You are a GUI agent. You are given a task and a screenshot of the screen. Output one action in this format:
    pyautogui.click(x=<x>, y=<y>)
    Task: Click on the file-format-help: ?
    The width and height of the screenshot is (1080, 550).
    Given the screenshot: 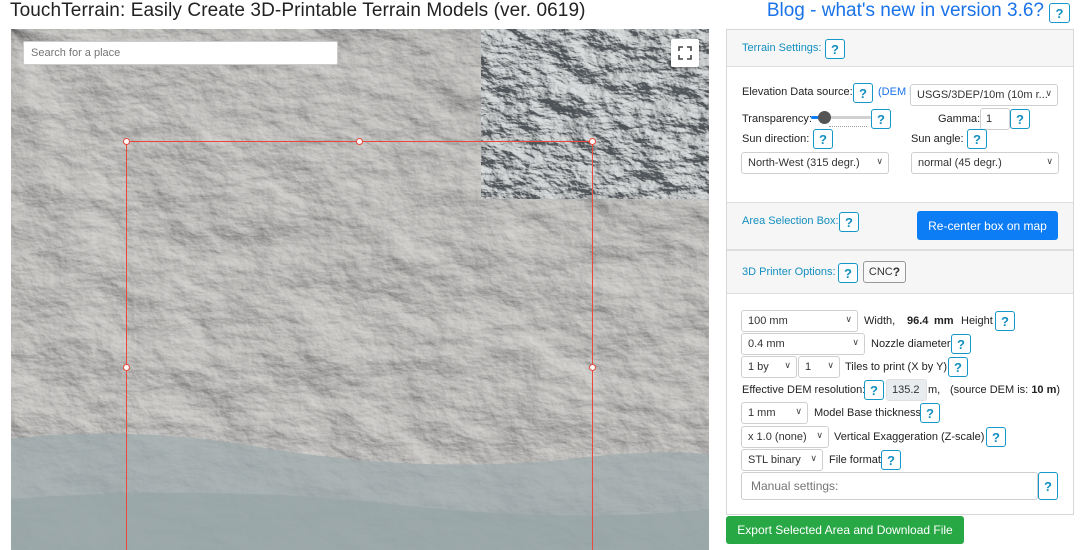 What is the action you would take?
    pyautogui.click(x=891, y=460)
    